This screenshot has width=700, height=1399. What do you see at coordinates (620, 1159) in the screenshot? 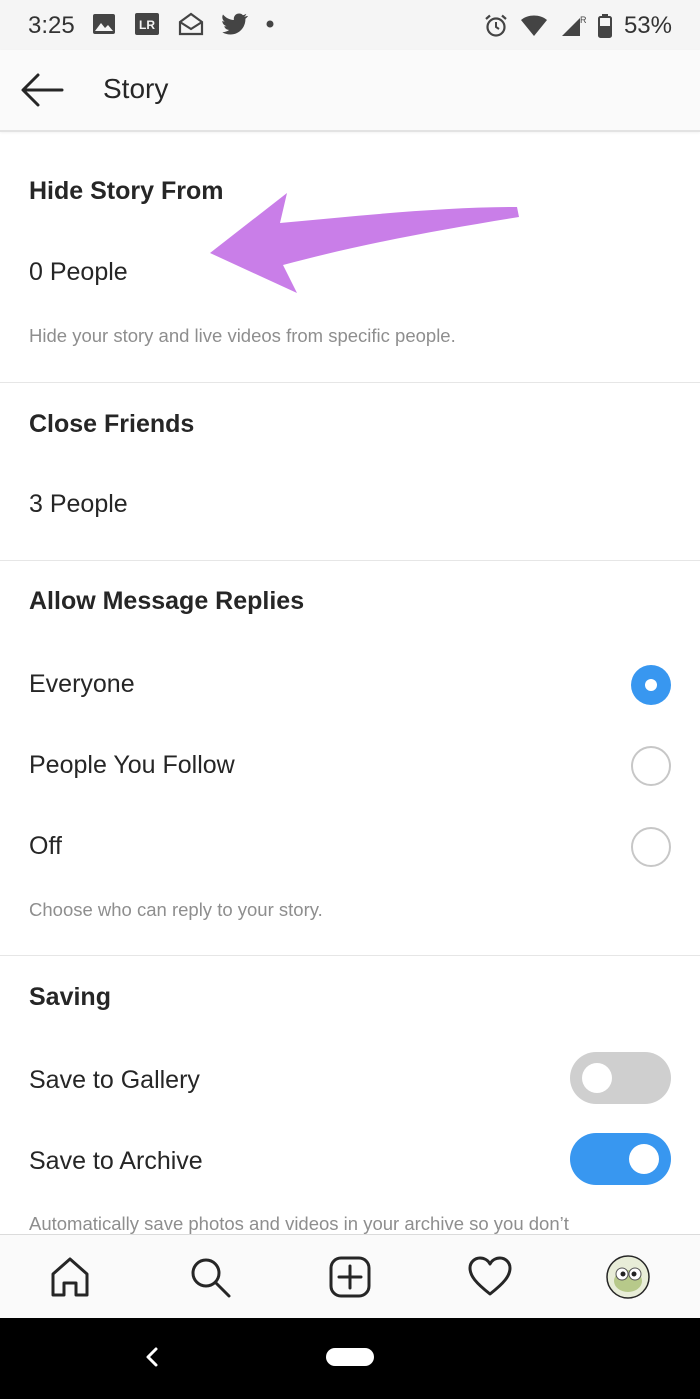
I see `save-to-archive-toggle` at bounding box center [620, 1159].